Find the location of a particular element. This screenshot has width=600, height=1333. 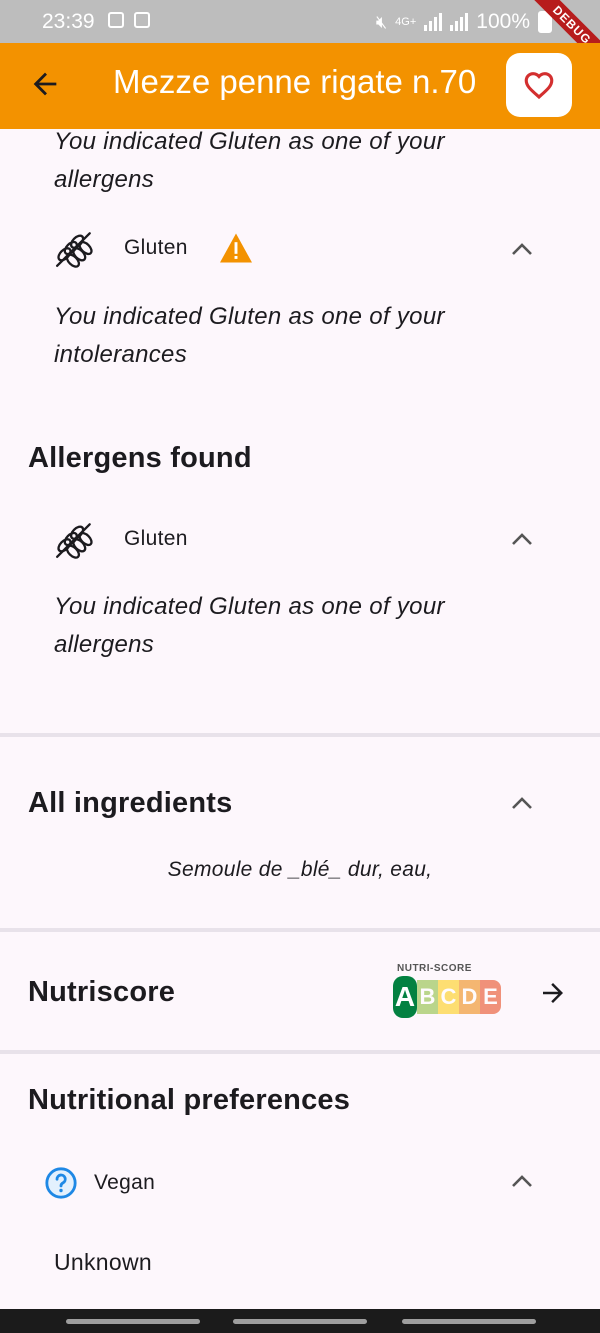

back-arrow-icon is located at coordinates (45, 84).